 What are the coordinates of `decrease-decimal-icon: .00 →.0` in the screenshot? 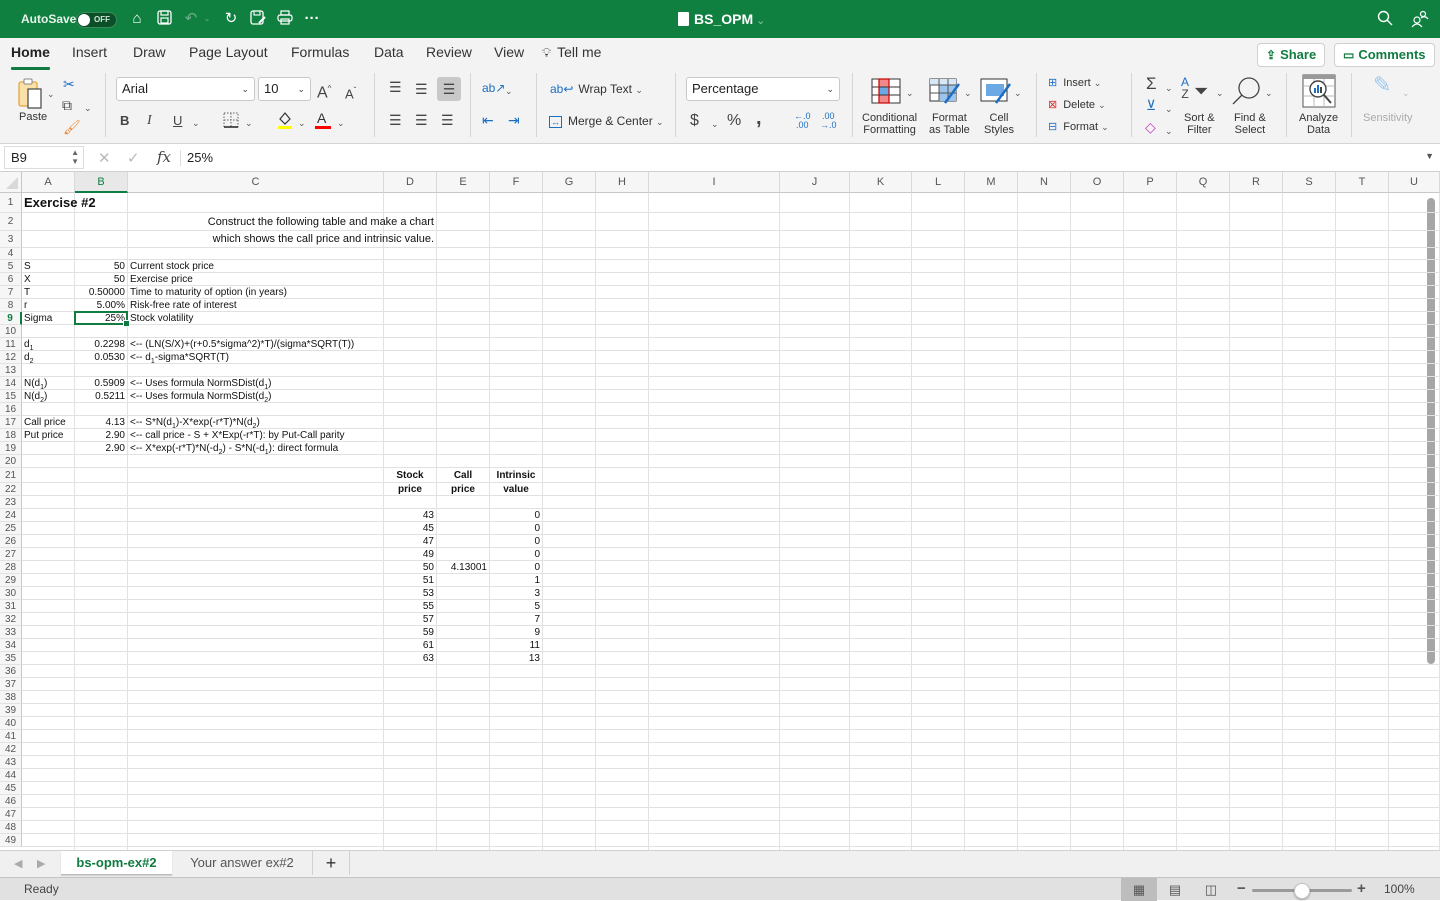 It's located at (828, 121).